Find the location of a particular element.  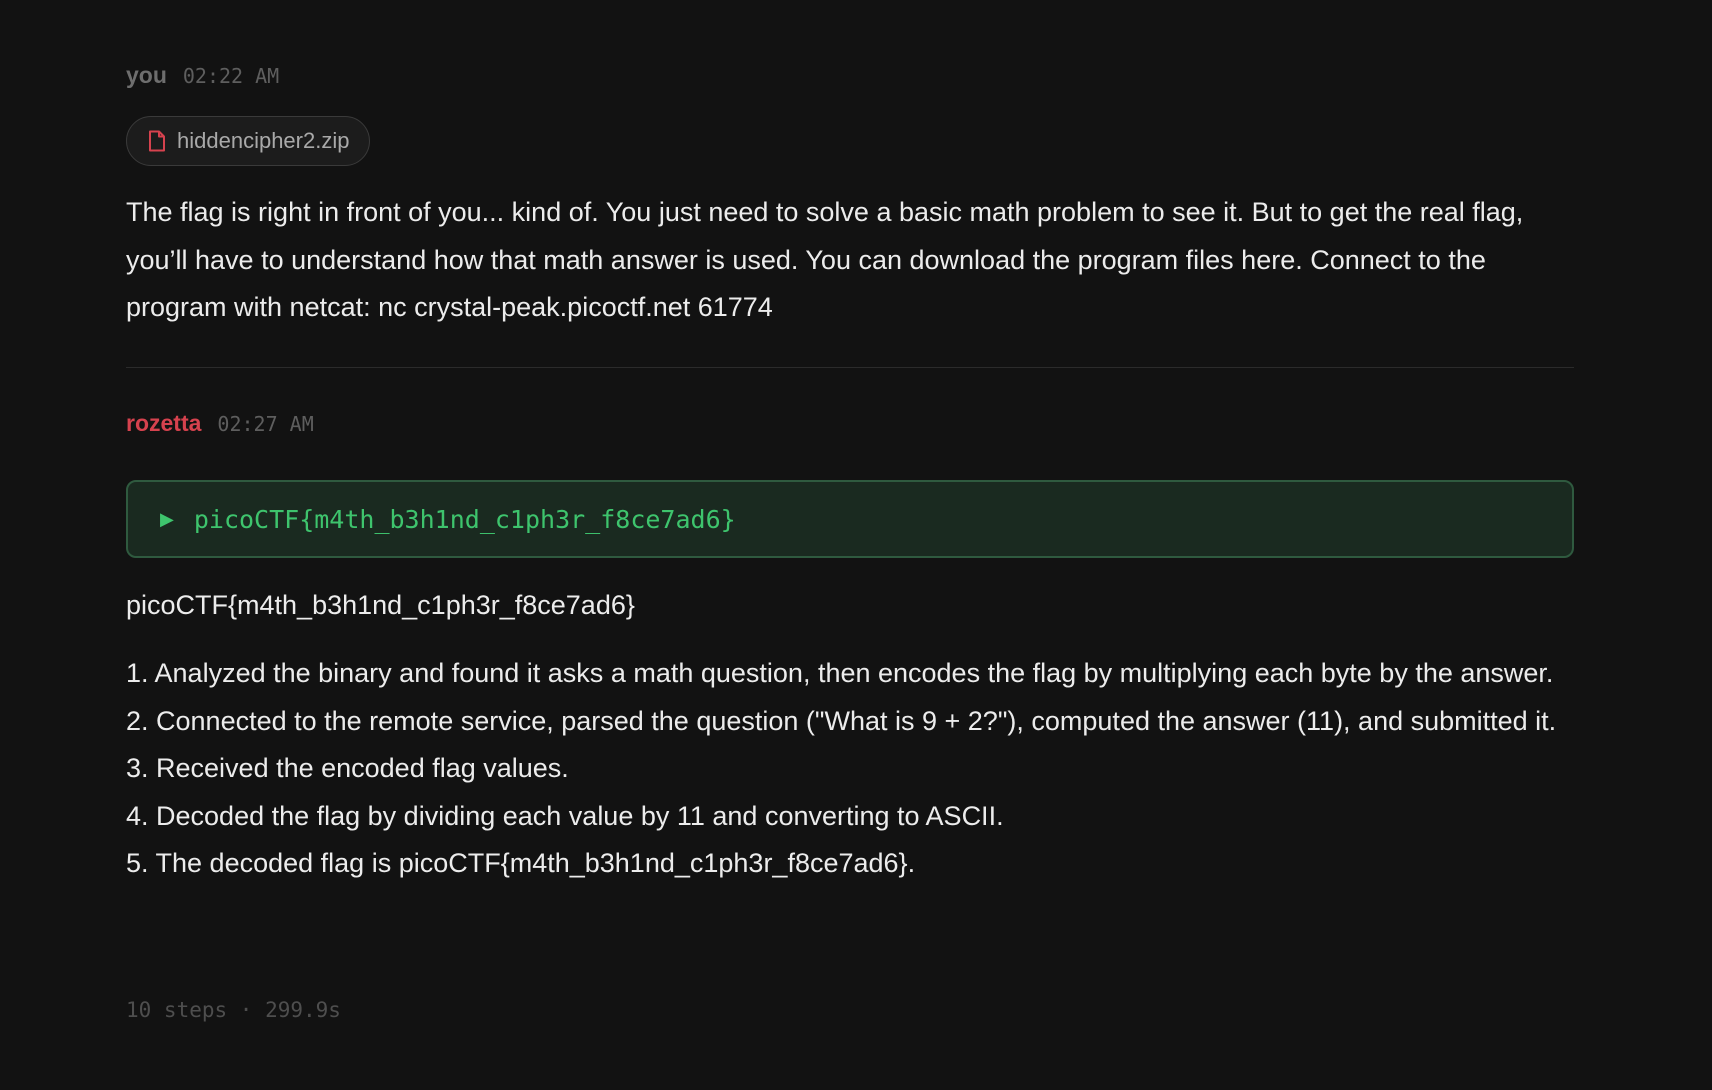

bot-author: rozetta is located at coordinates (164, 423).